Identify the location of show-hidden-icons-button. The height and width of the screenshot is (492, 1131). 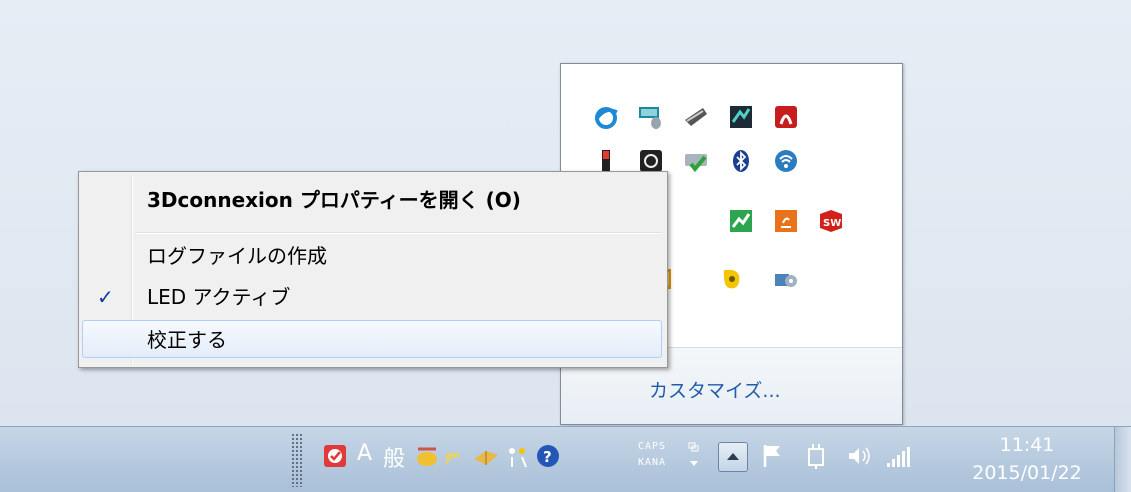
(733, 457).